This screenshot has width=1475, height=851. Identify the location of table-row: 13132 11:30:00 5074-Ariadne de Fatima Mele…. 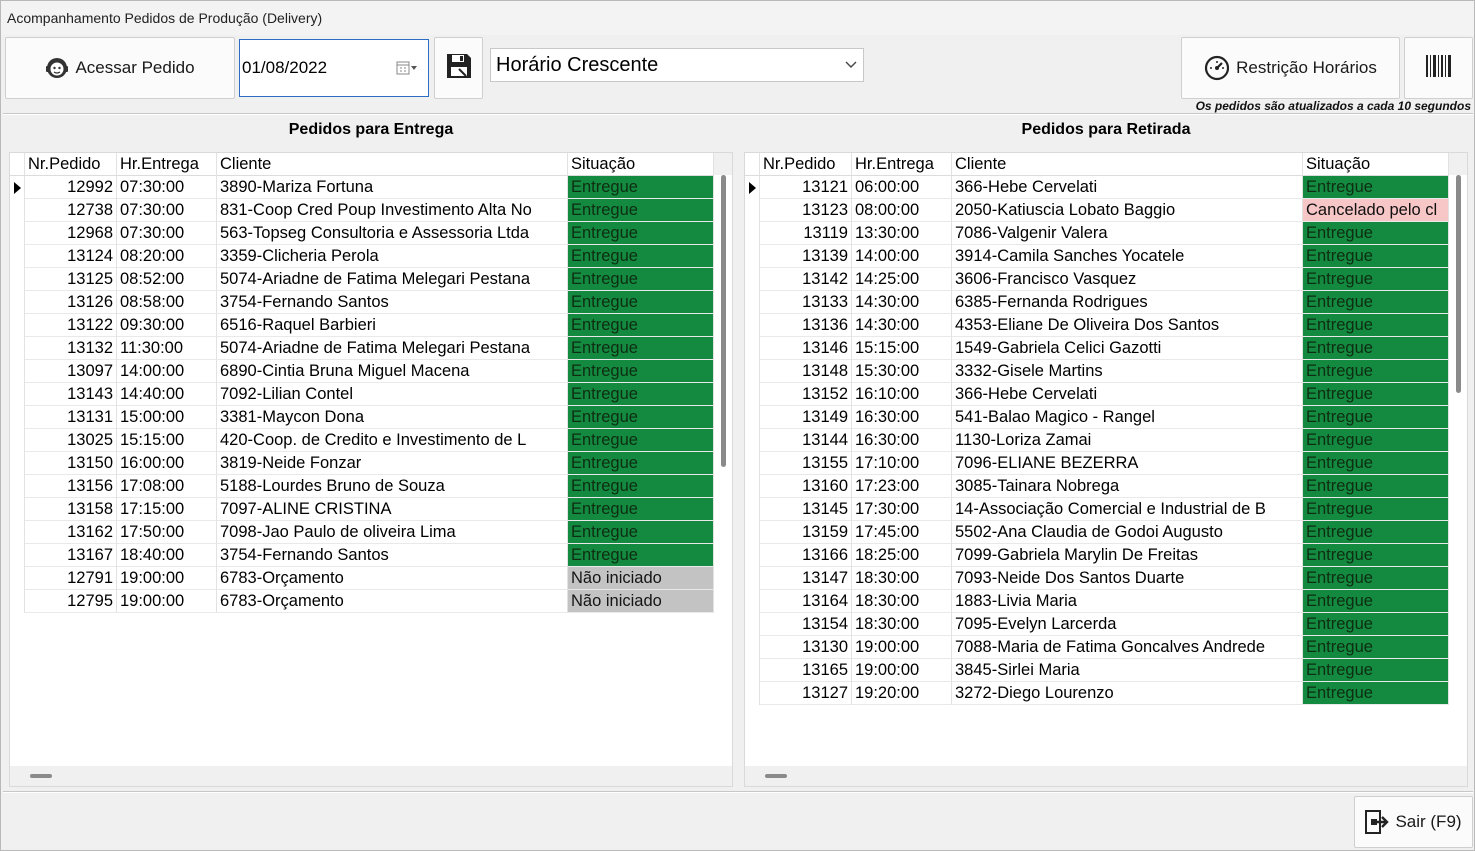
(362, 348).